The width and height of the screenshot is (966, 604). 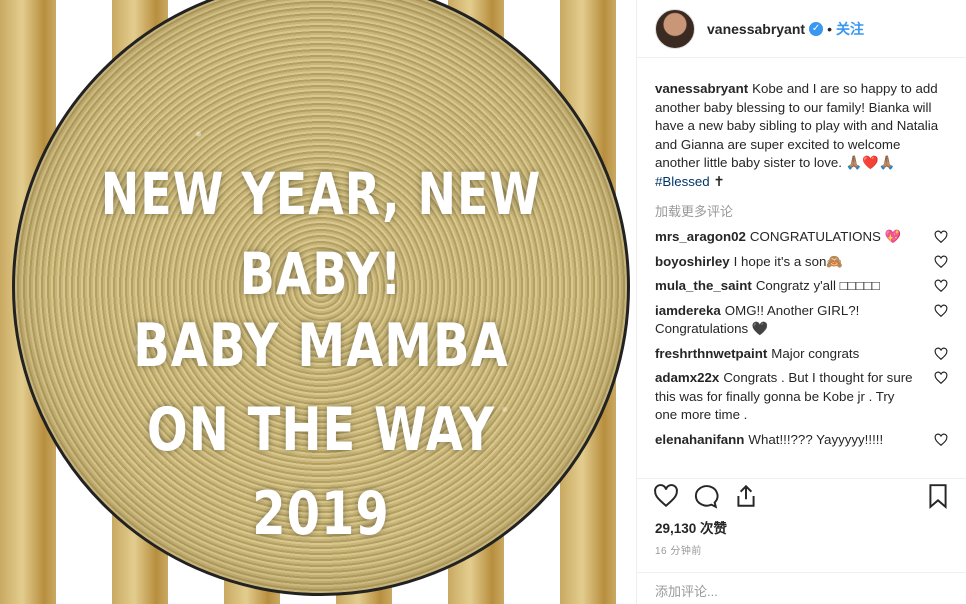 I want to click on comment-username: adamx22x, so click(x=687, y=377).